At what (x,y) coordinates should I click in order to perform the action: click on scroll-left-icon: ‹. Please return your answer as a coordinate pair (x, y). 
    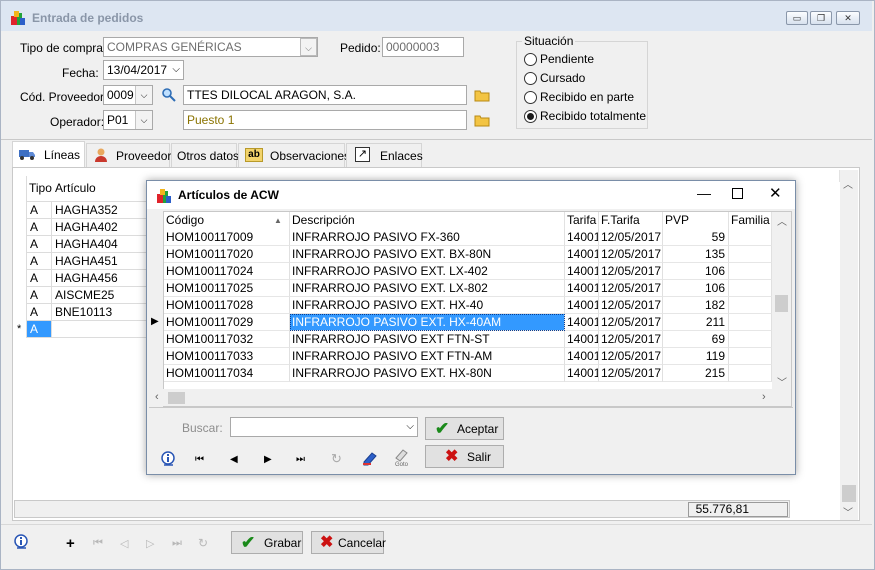
    Looking at the image, I should click on (157, 397).